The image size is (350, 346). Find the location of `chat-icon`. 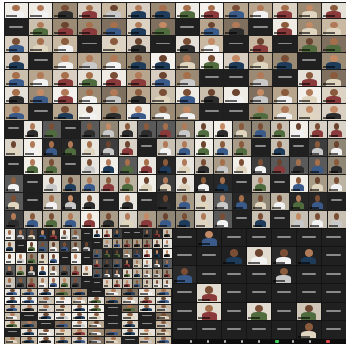

chat-icon is located at coordinates (259, 341).